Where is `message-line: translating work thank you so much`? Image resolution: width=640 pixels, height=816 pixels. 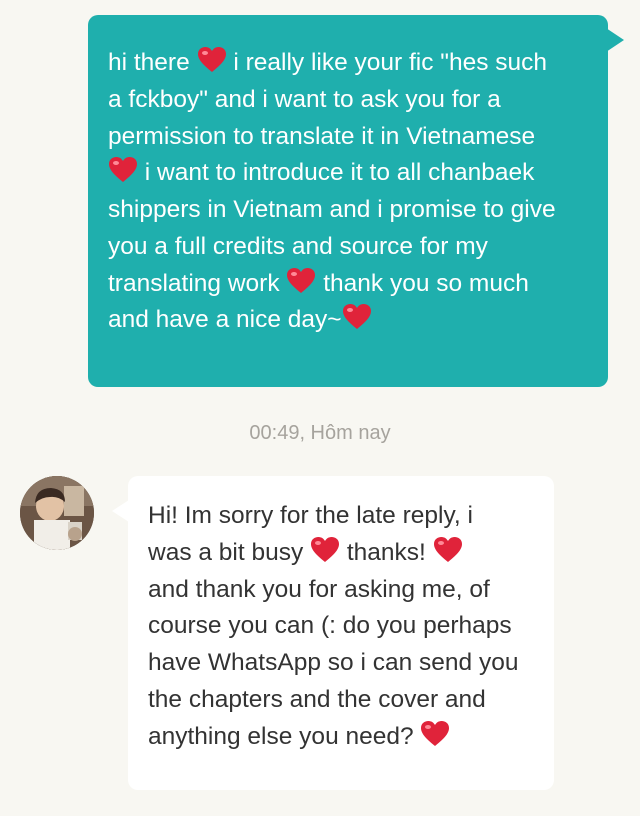
message-line: translating work thank you so much is located at coordinates (348, 284).